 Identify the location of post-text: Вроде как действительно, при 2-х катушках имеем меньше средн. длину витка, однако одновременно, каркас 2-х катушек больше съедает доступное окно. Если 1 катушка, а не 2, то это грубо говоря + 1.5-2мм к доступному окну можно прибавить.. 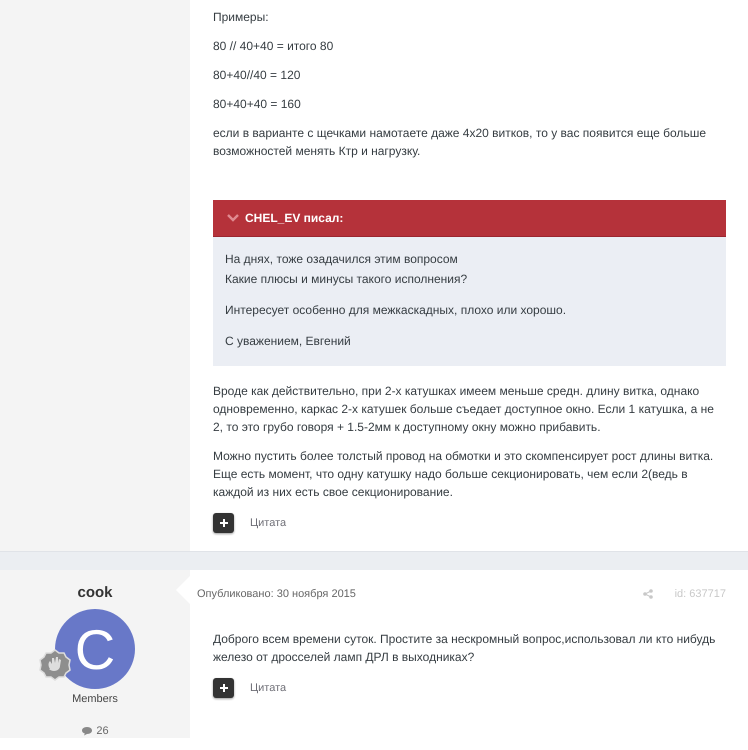
(464, 409).